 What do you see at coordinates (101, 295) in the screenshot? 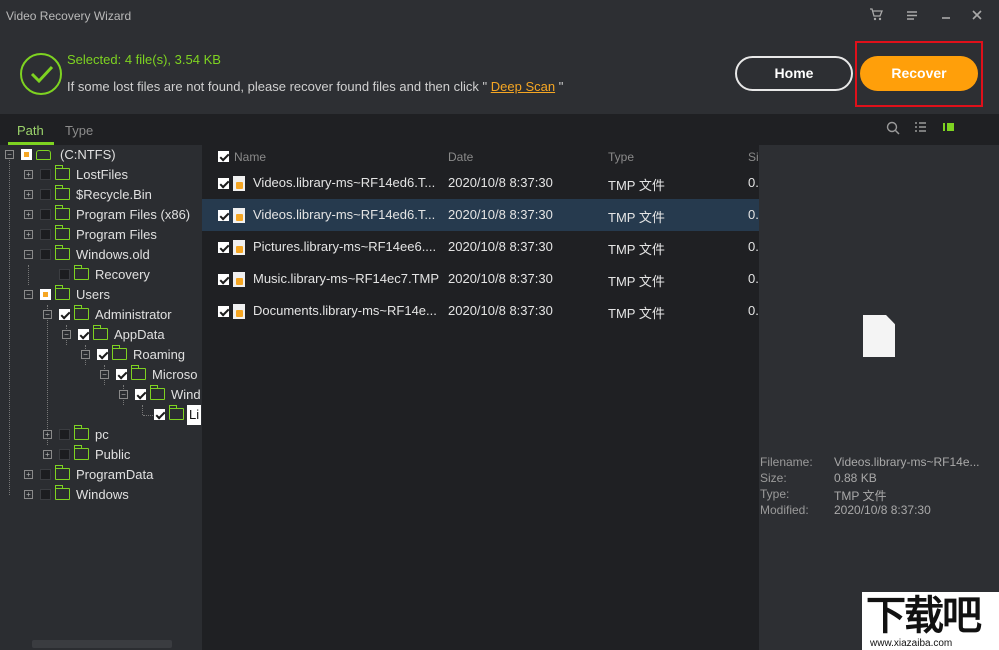
I see `tree-item-users: − Users` at bounding box center [101, 295].